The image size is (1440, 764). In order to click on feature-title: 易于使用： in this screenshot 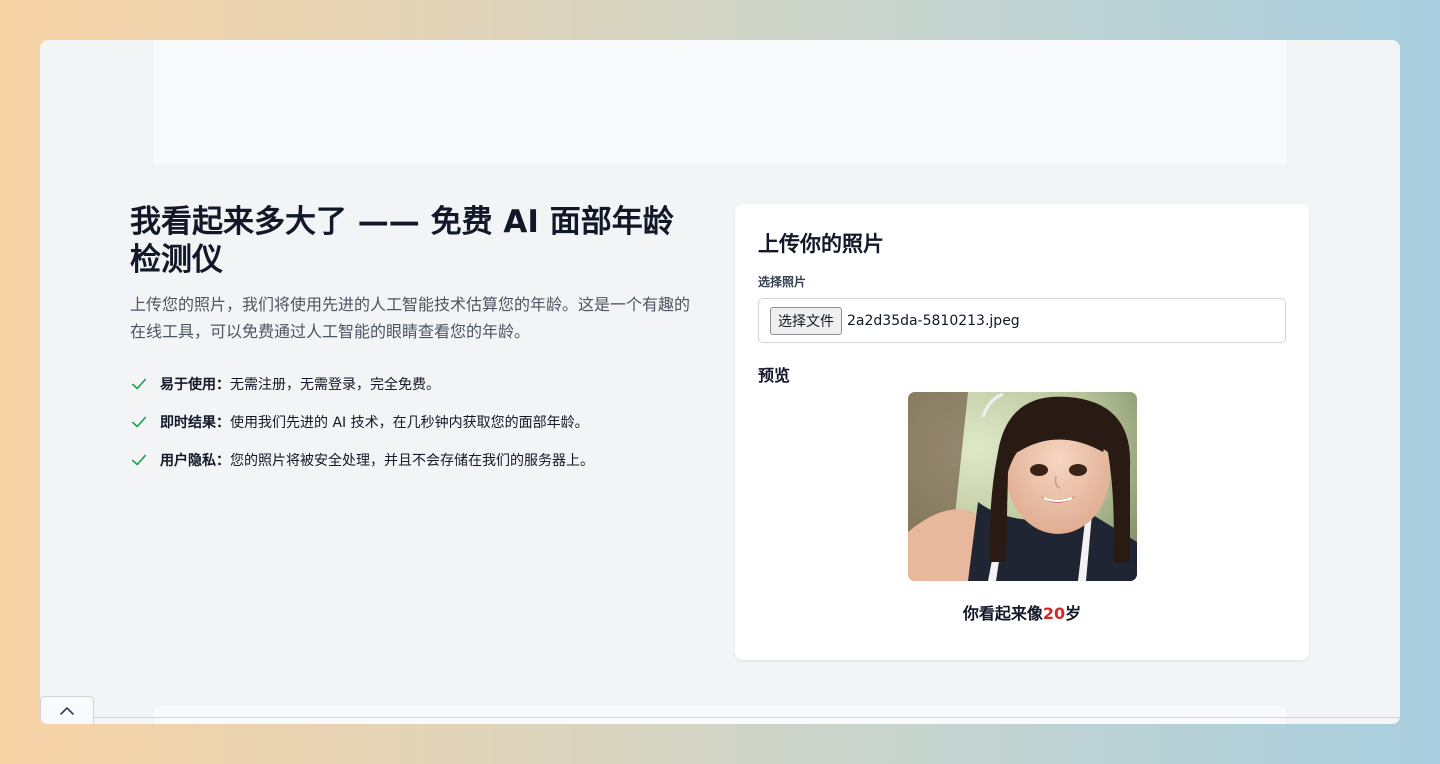, I will do `click(195, 385)`.